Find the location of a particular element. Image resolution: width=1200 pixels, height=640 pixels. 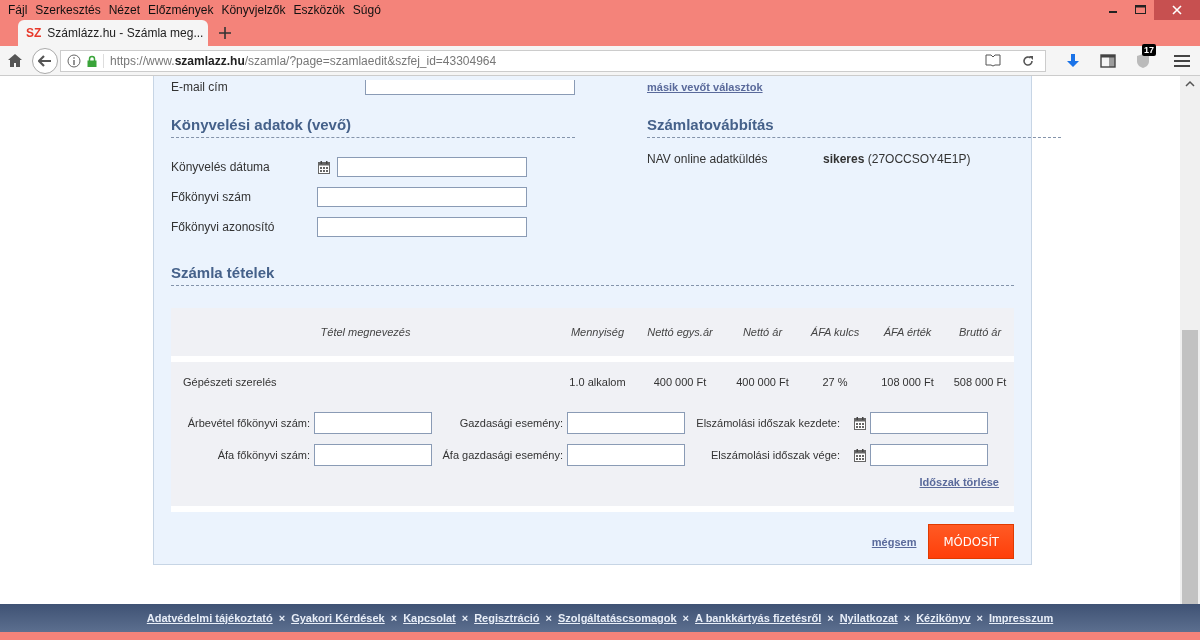

email-field is located at coordinates (470, 87).